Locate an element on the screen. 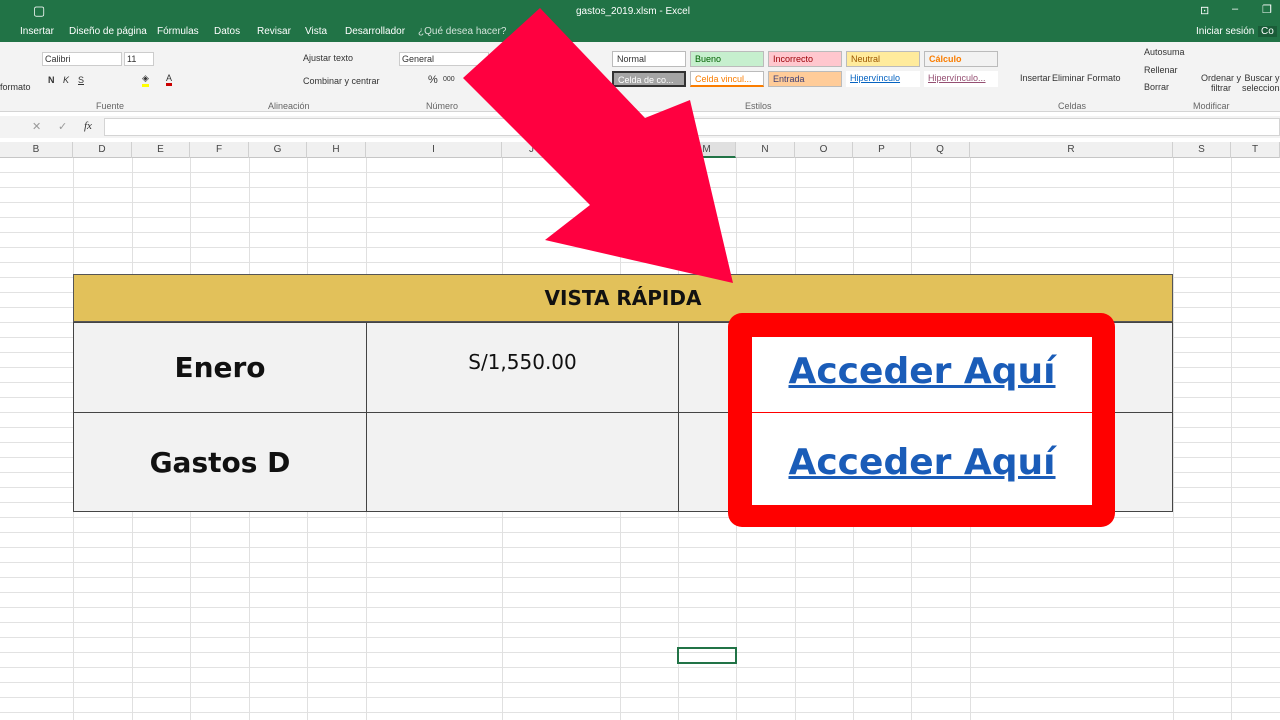 This screenshot has height=720, width=1280. arrow-annotation is located at coordinates (598, 145).